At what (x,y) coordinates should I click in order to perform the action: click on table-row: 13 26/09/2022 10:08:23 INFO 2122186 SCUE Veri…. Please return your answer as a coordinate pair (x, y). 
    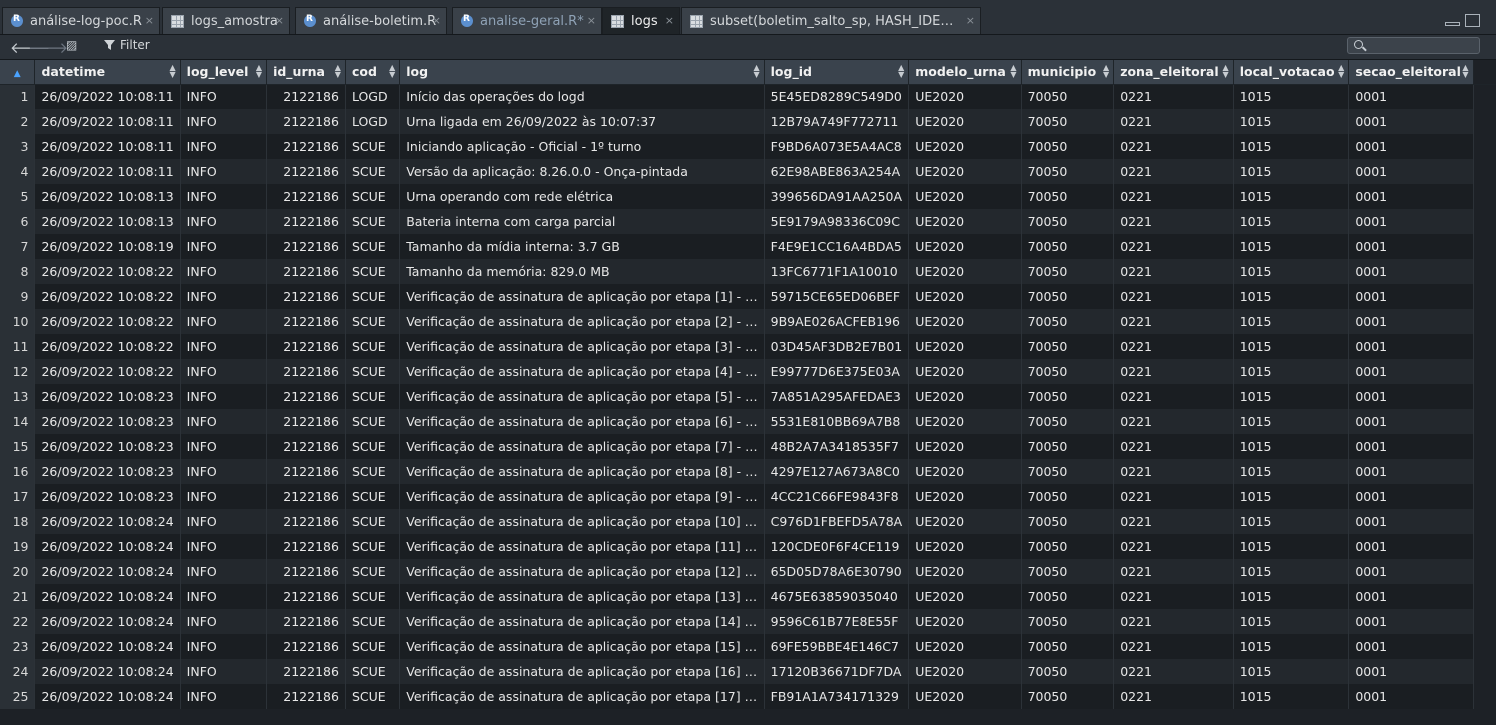
    Looking at the image, I should click on (748, 396).